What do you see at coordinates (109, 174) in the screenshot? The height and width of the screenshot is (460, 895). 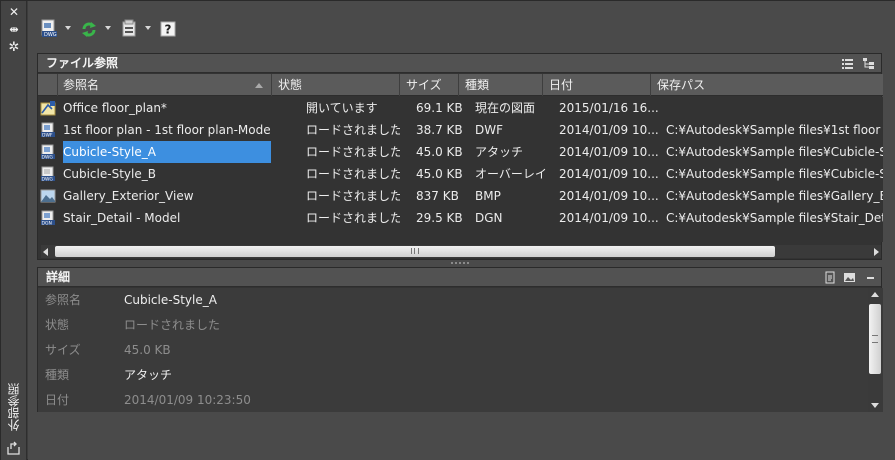 I see `cell-name: Cubicle-Style_B` at bounding box center [109, 174].